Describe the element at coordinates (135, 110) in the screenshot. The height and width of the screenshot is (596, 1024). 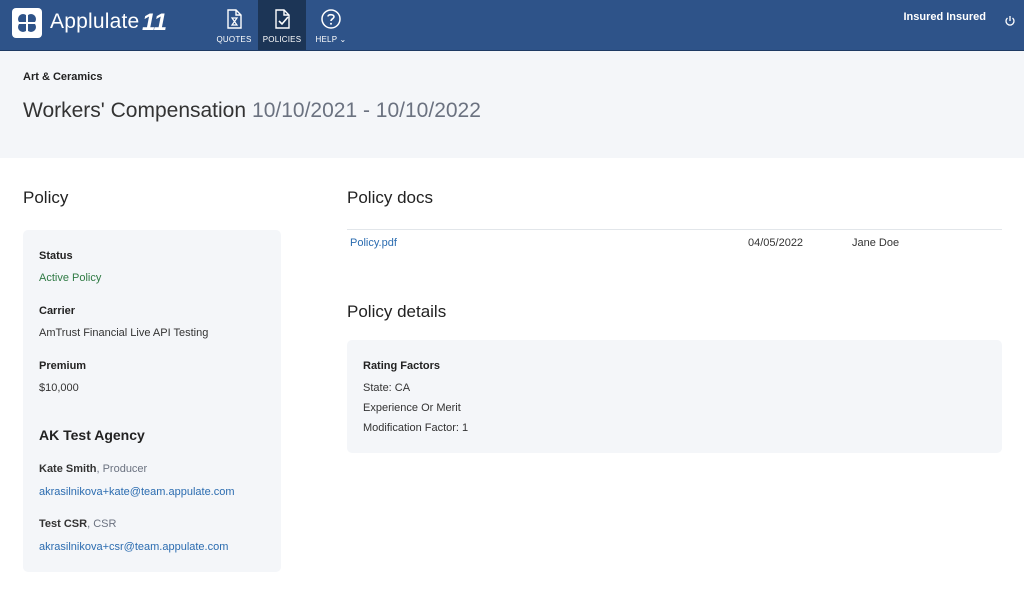
I see `policy-type: Workers' Compensation` at that location.